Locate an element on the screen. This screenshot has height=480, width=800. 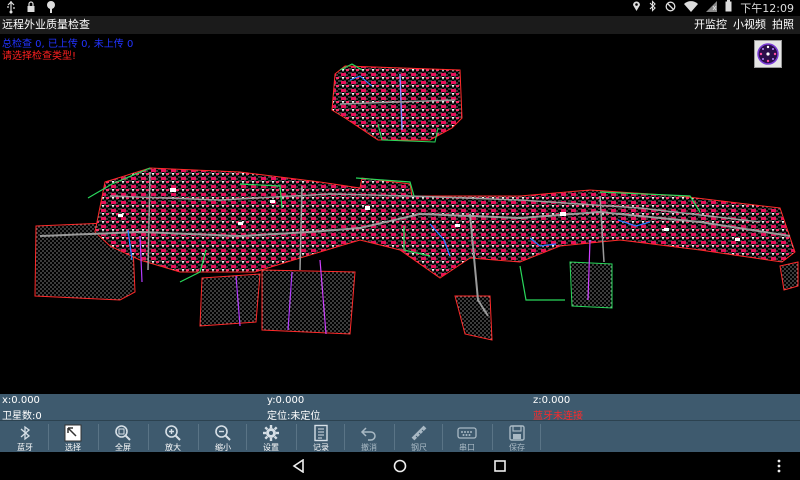
app-title: 远程外业质量检查 is located at coordinates (46, 24).